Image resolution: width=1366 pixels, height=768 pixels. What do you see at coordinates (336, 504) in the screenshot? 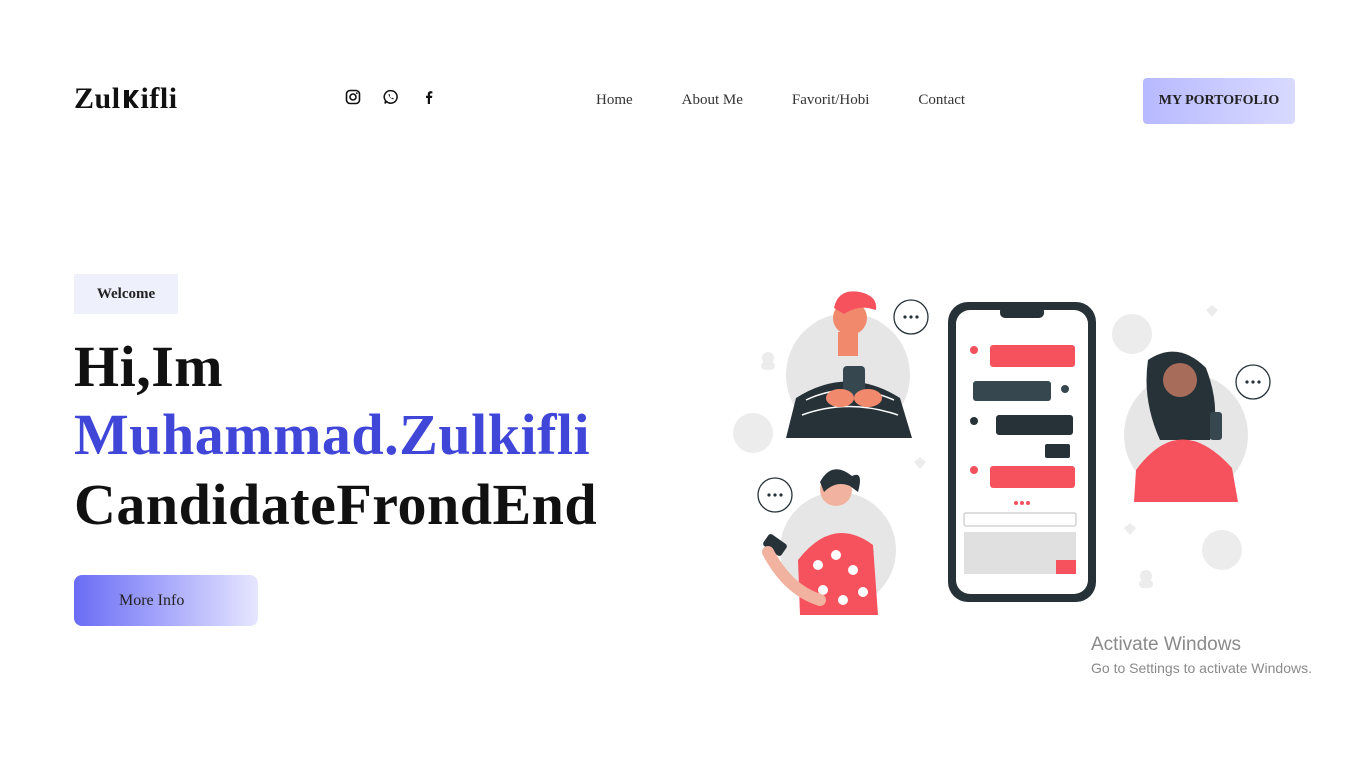
I see `hero-role: CandidateFrondEnd` at bounding box center [336, 504].